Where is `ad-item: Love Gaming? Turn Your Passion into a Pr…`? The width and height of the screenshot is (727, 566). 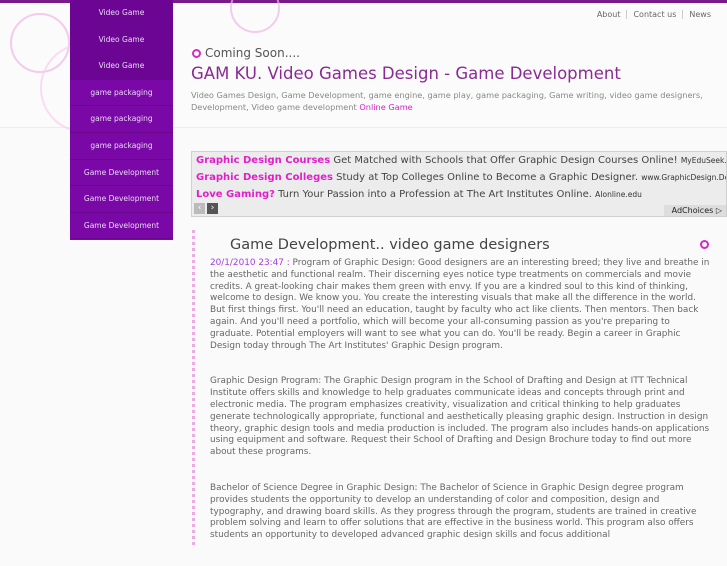
ad-item: Love Gaming? Turn Your Passion into a Pr… is located at coordinates (459, 194).